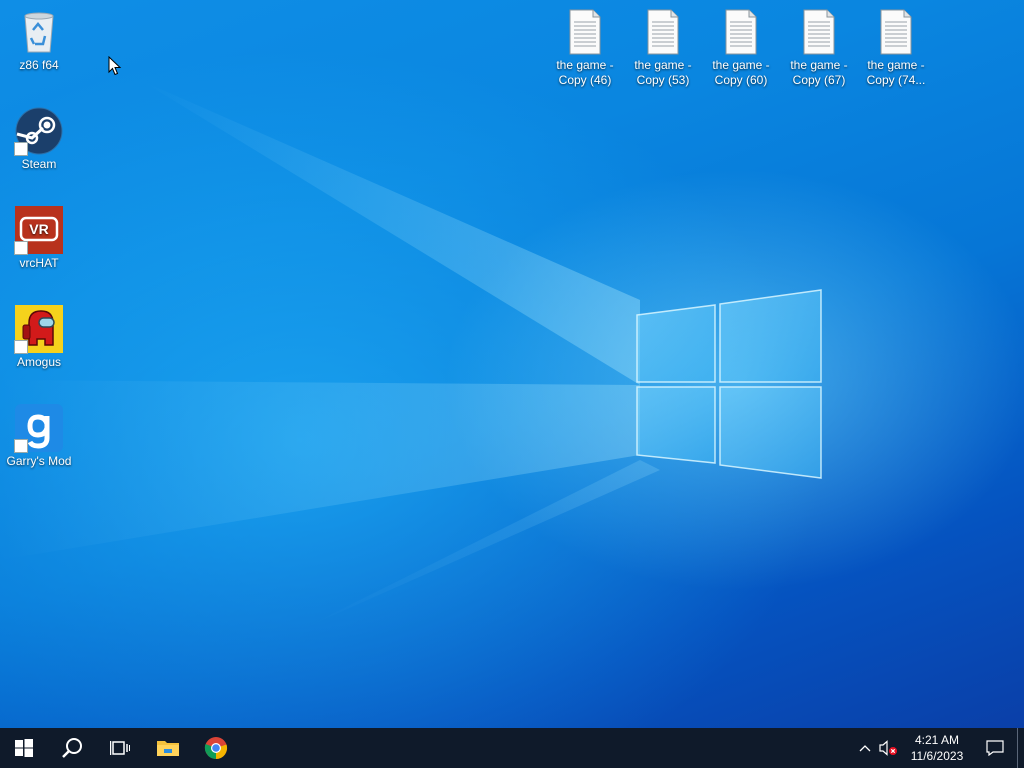 The width and height of the screenshot is (1024, 768). I want to click on file-label-line2: Copy (46), so click(585, 80).